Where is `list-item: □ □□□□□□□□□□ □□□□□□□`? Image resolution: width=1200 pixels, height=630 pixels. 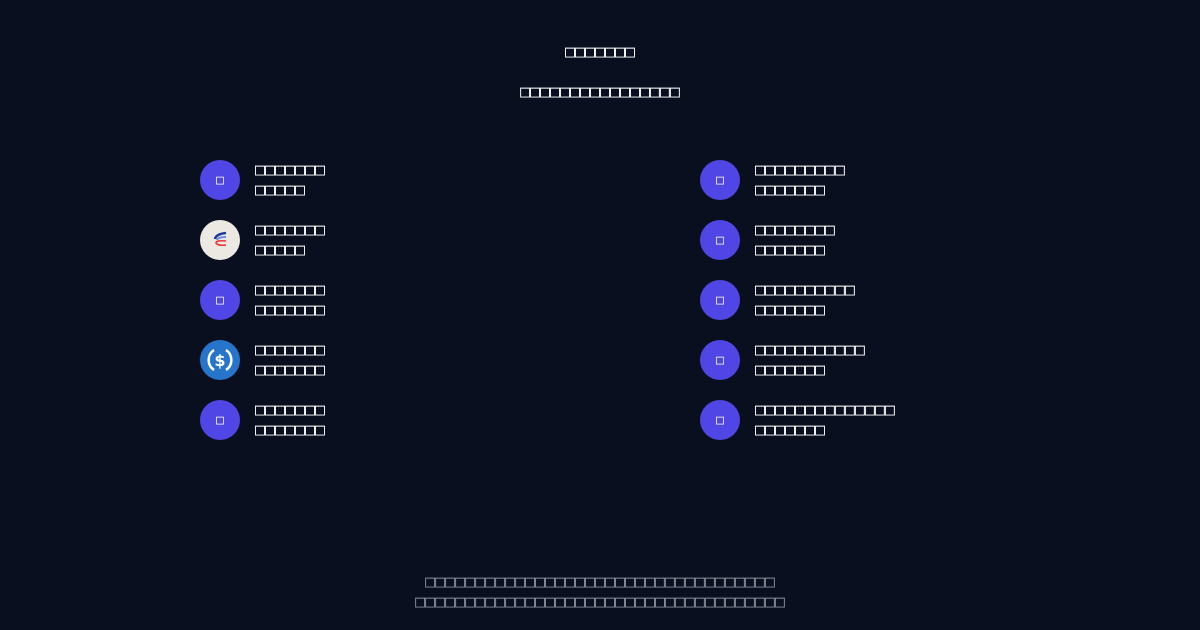 list-item: □ □□□□□□□□□□ □□□□□□□ is located at coordinates (797, 300).